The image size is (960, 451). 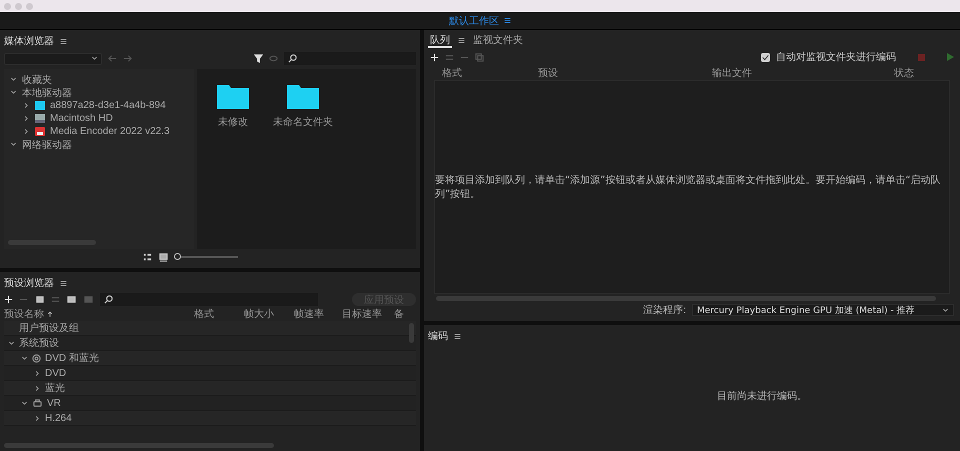 What do you see at coordinates (54, 403) in the screenshot?
I see `preset-item: VR` at bounding box center [54, 403].